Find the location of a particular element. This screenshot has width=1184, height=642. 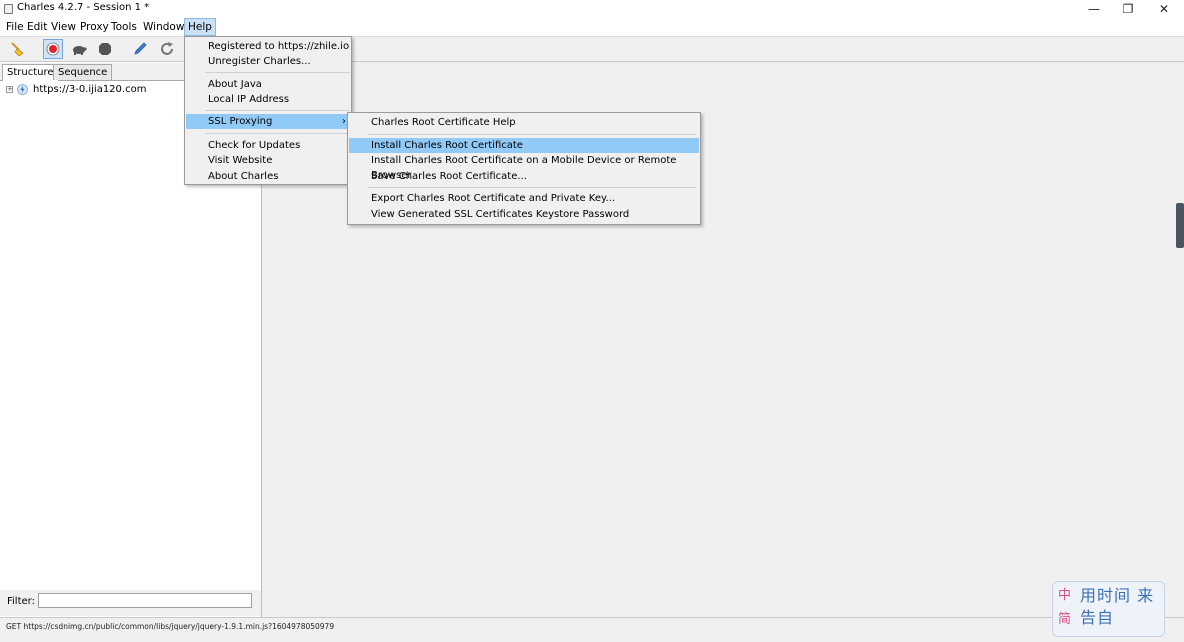

menu-window: Window is located at coordinates (163, 27).